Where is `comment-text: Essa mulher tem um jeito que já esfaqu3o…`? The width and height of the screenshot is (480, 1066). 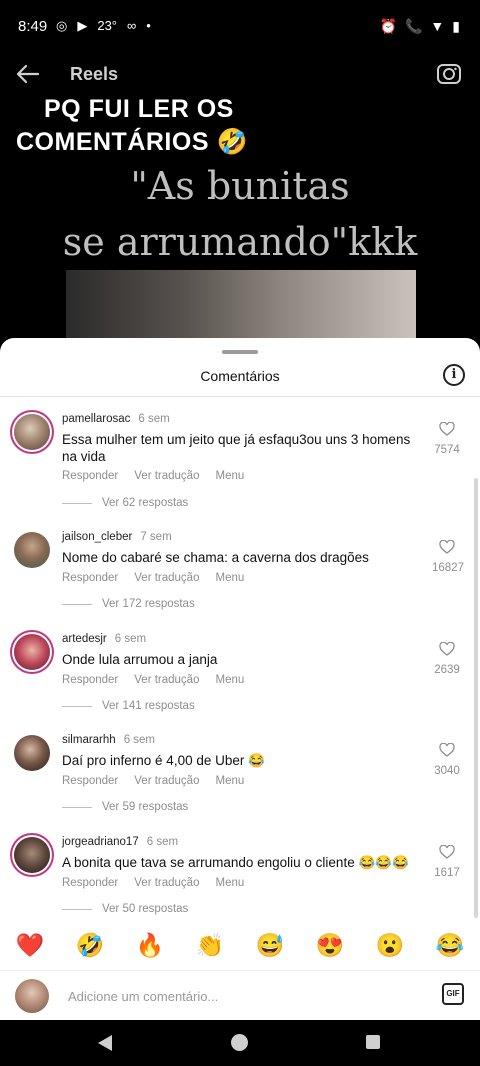 comment-text: Essa mulher tem um jeito que já esfaqu3o… is located at coordinates (236, 448).